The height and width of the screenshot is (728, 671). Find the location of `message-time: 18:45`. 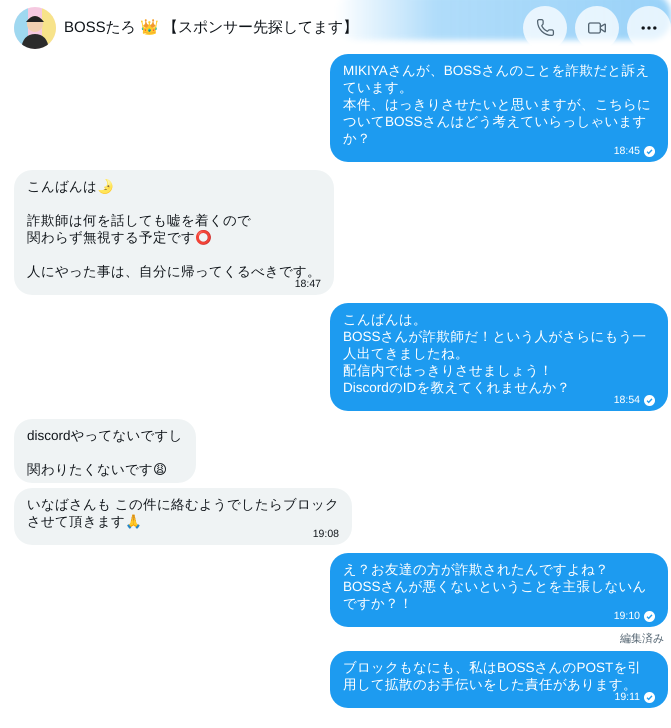

message-time: 18:45 is located at coordinates (627, 151).